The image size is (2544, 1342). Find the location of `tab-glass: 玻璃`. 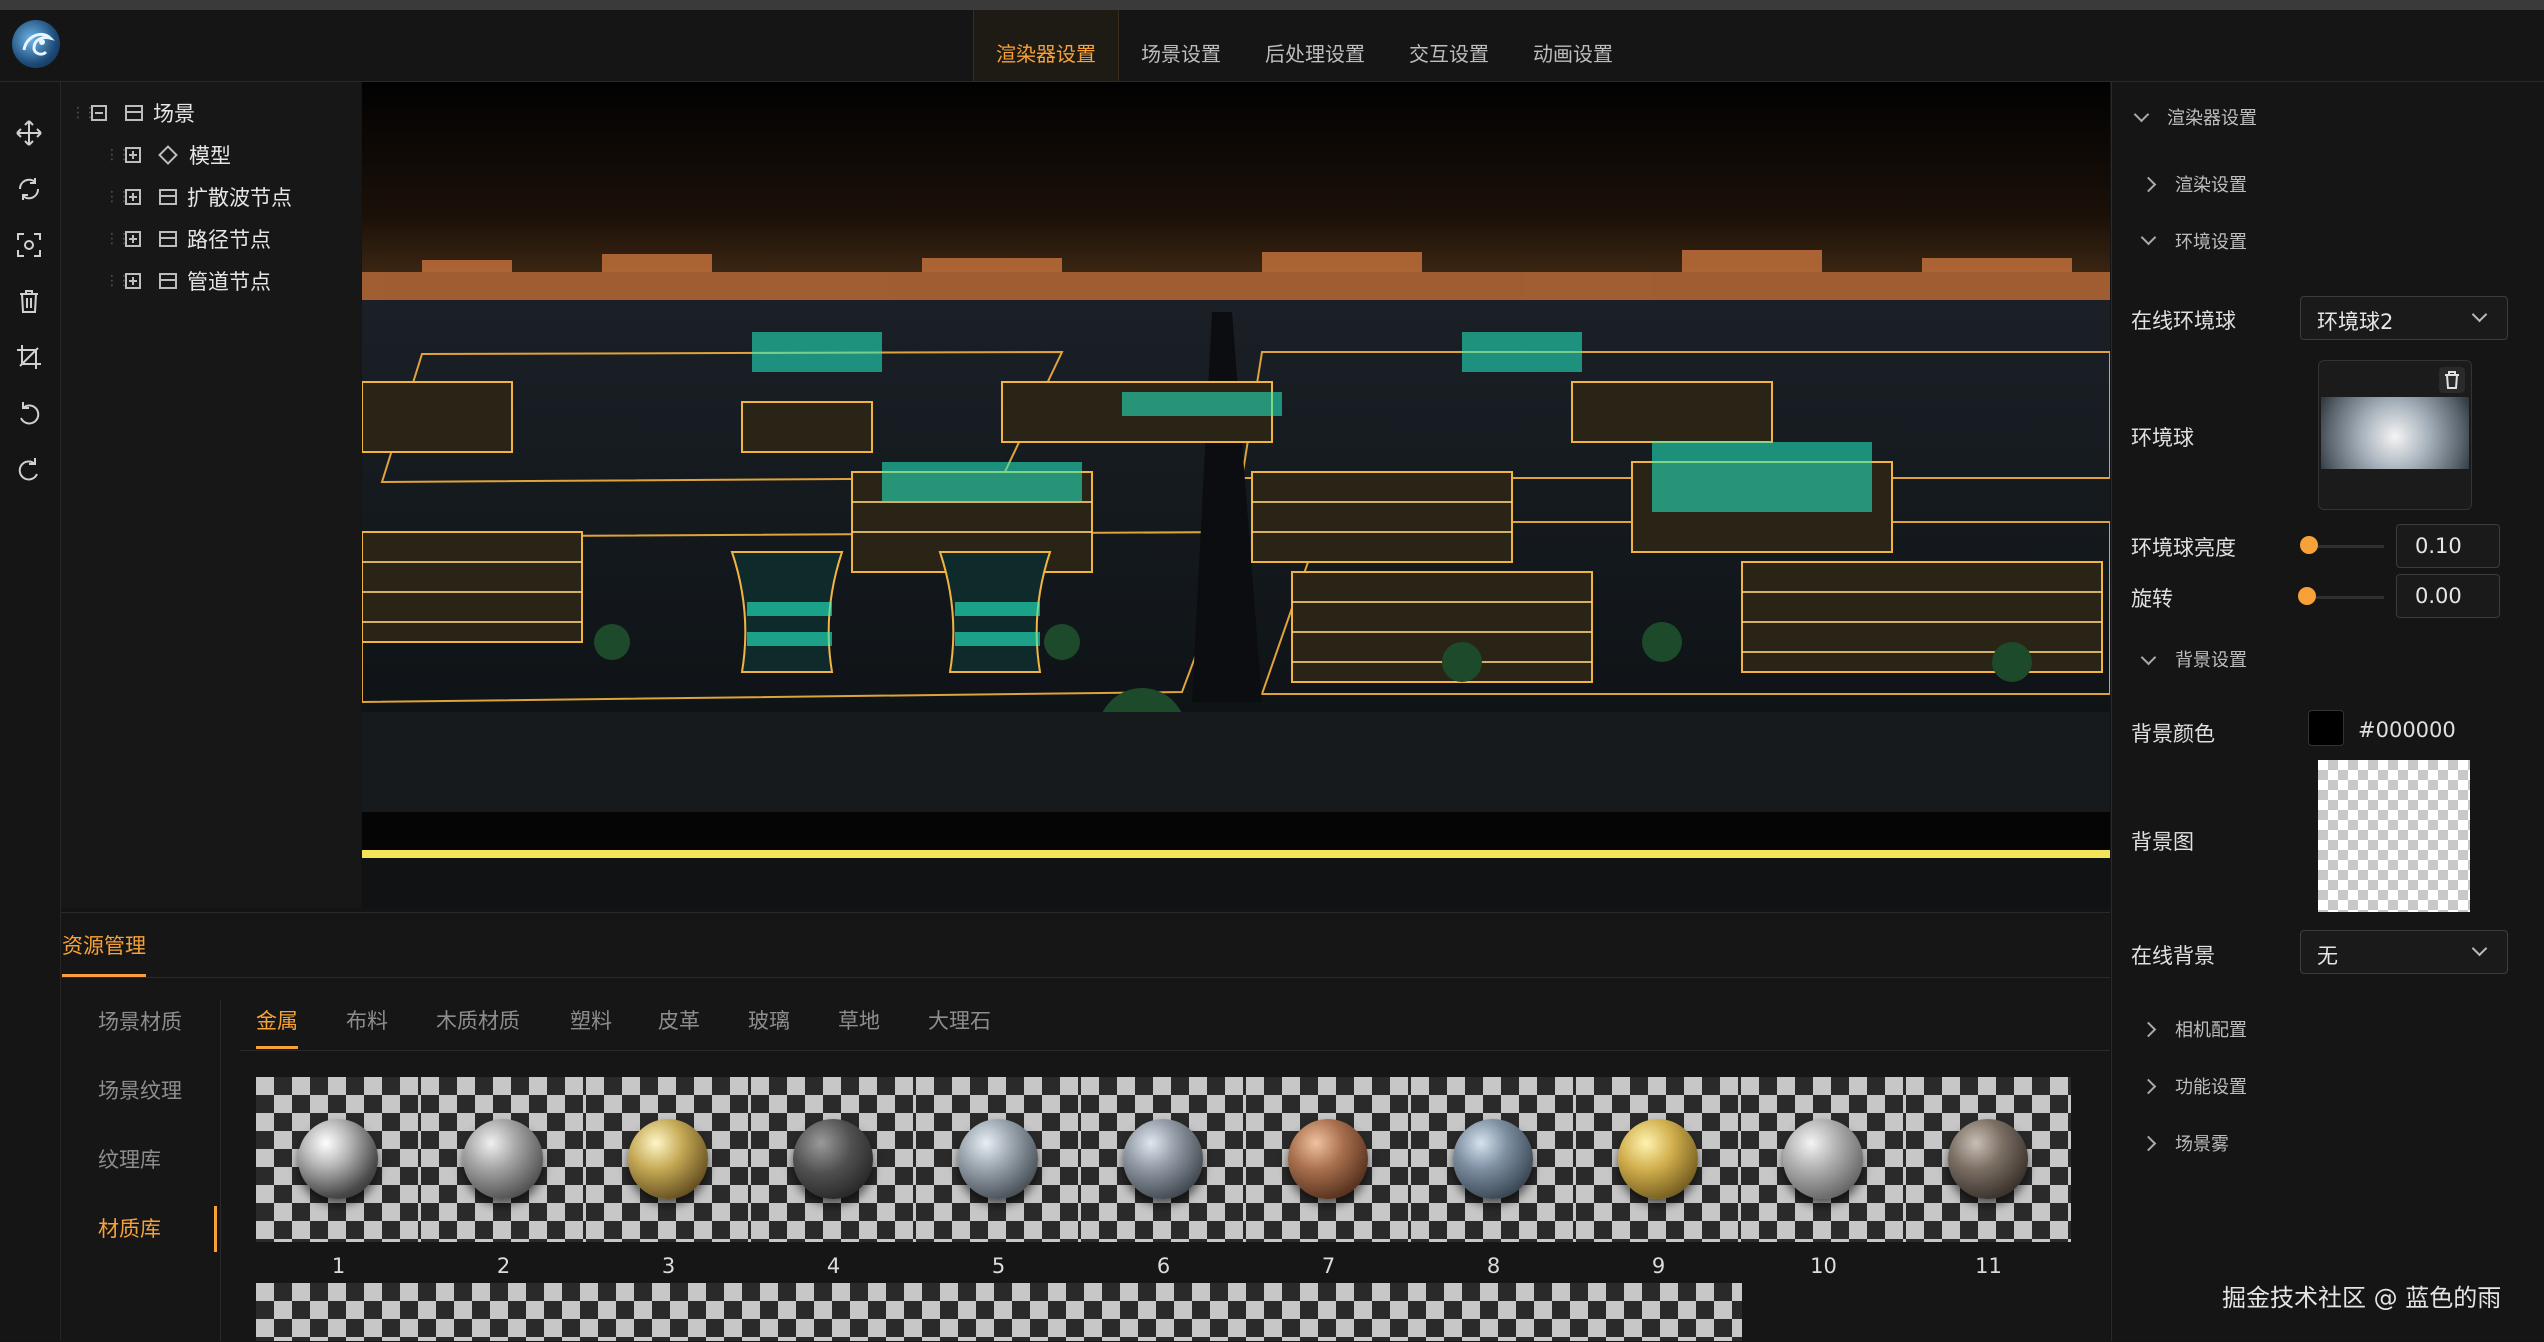

tab-glass: 玻璃 is located at coordinates (769, 1020).